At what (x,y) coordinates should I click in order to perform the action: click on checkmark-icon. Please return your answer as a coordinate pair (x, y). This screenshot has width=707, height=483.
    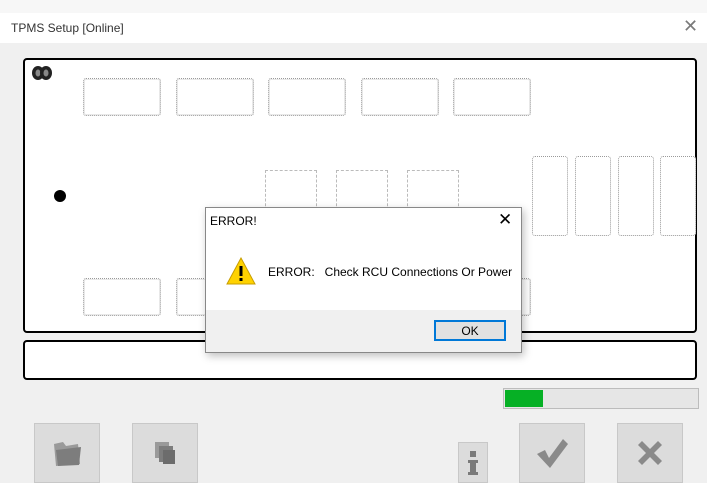
    Looking at the image, I should click on (552, 453).